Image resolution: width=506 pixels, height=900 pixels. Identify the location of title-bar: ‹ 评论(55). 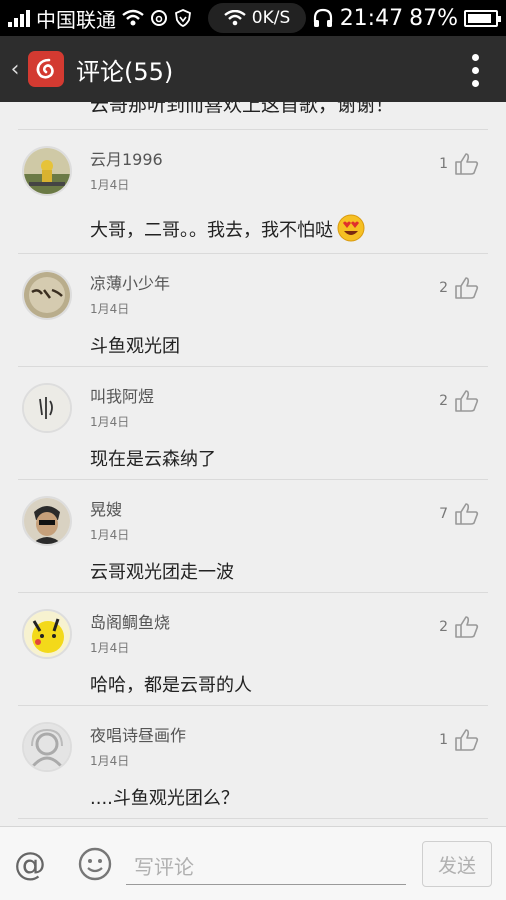
(253, 69).